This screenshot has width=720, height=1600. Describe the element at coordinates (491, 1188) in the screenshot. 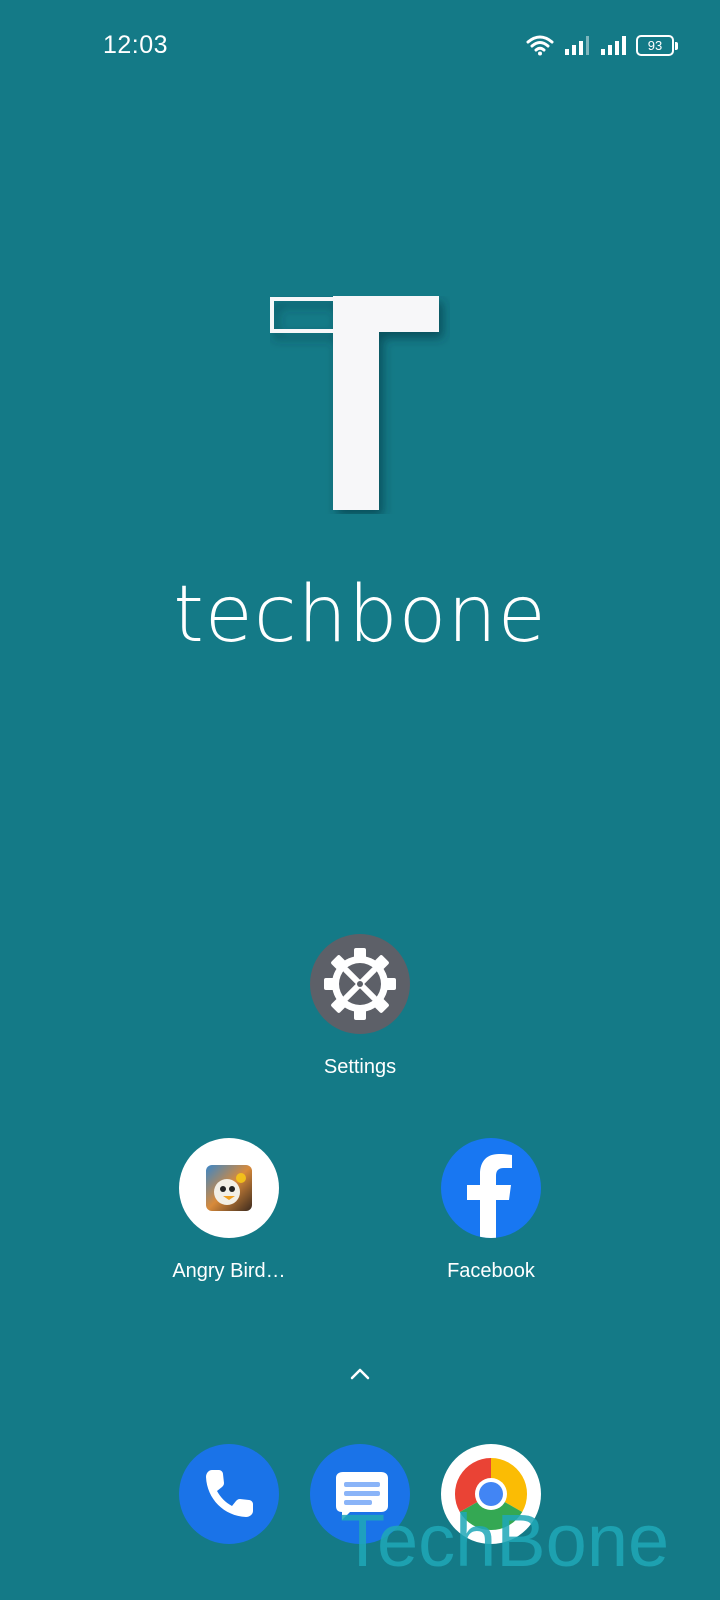

I see `facebook-icon` at that location.